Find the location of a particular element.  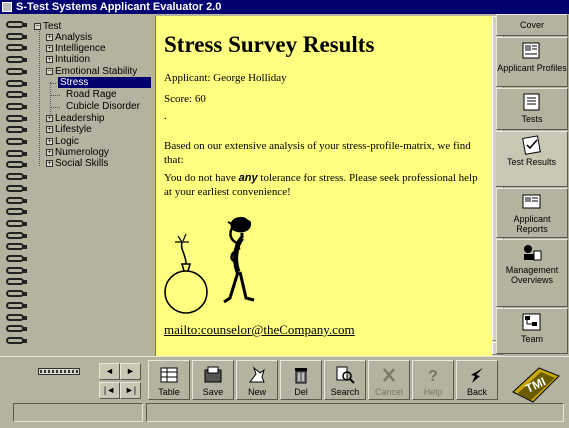

save-button: Save is located at coordinates (213, 380).